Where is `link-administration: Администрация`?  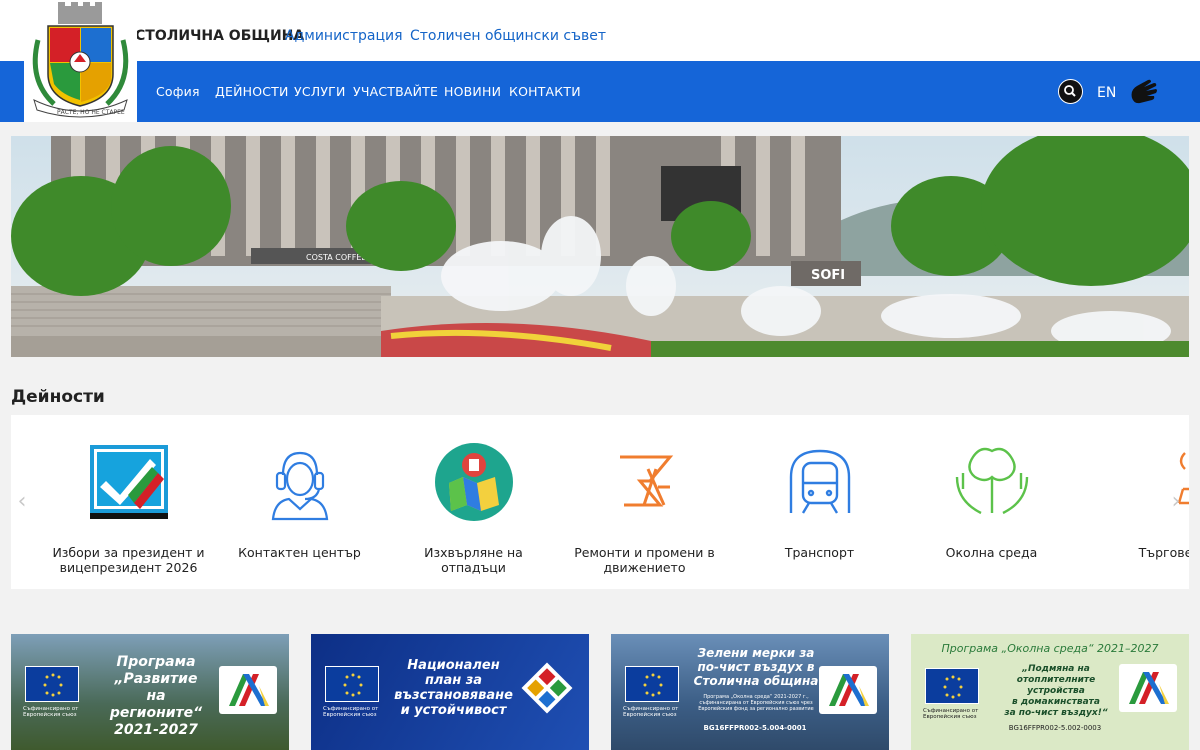
link-administration: Администрация is located at coordinates (344, 36).